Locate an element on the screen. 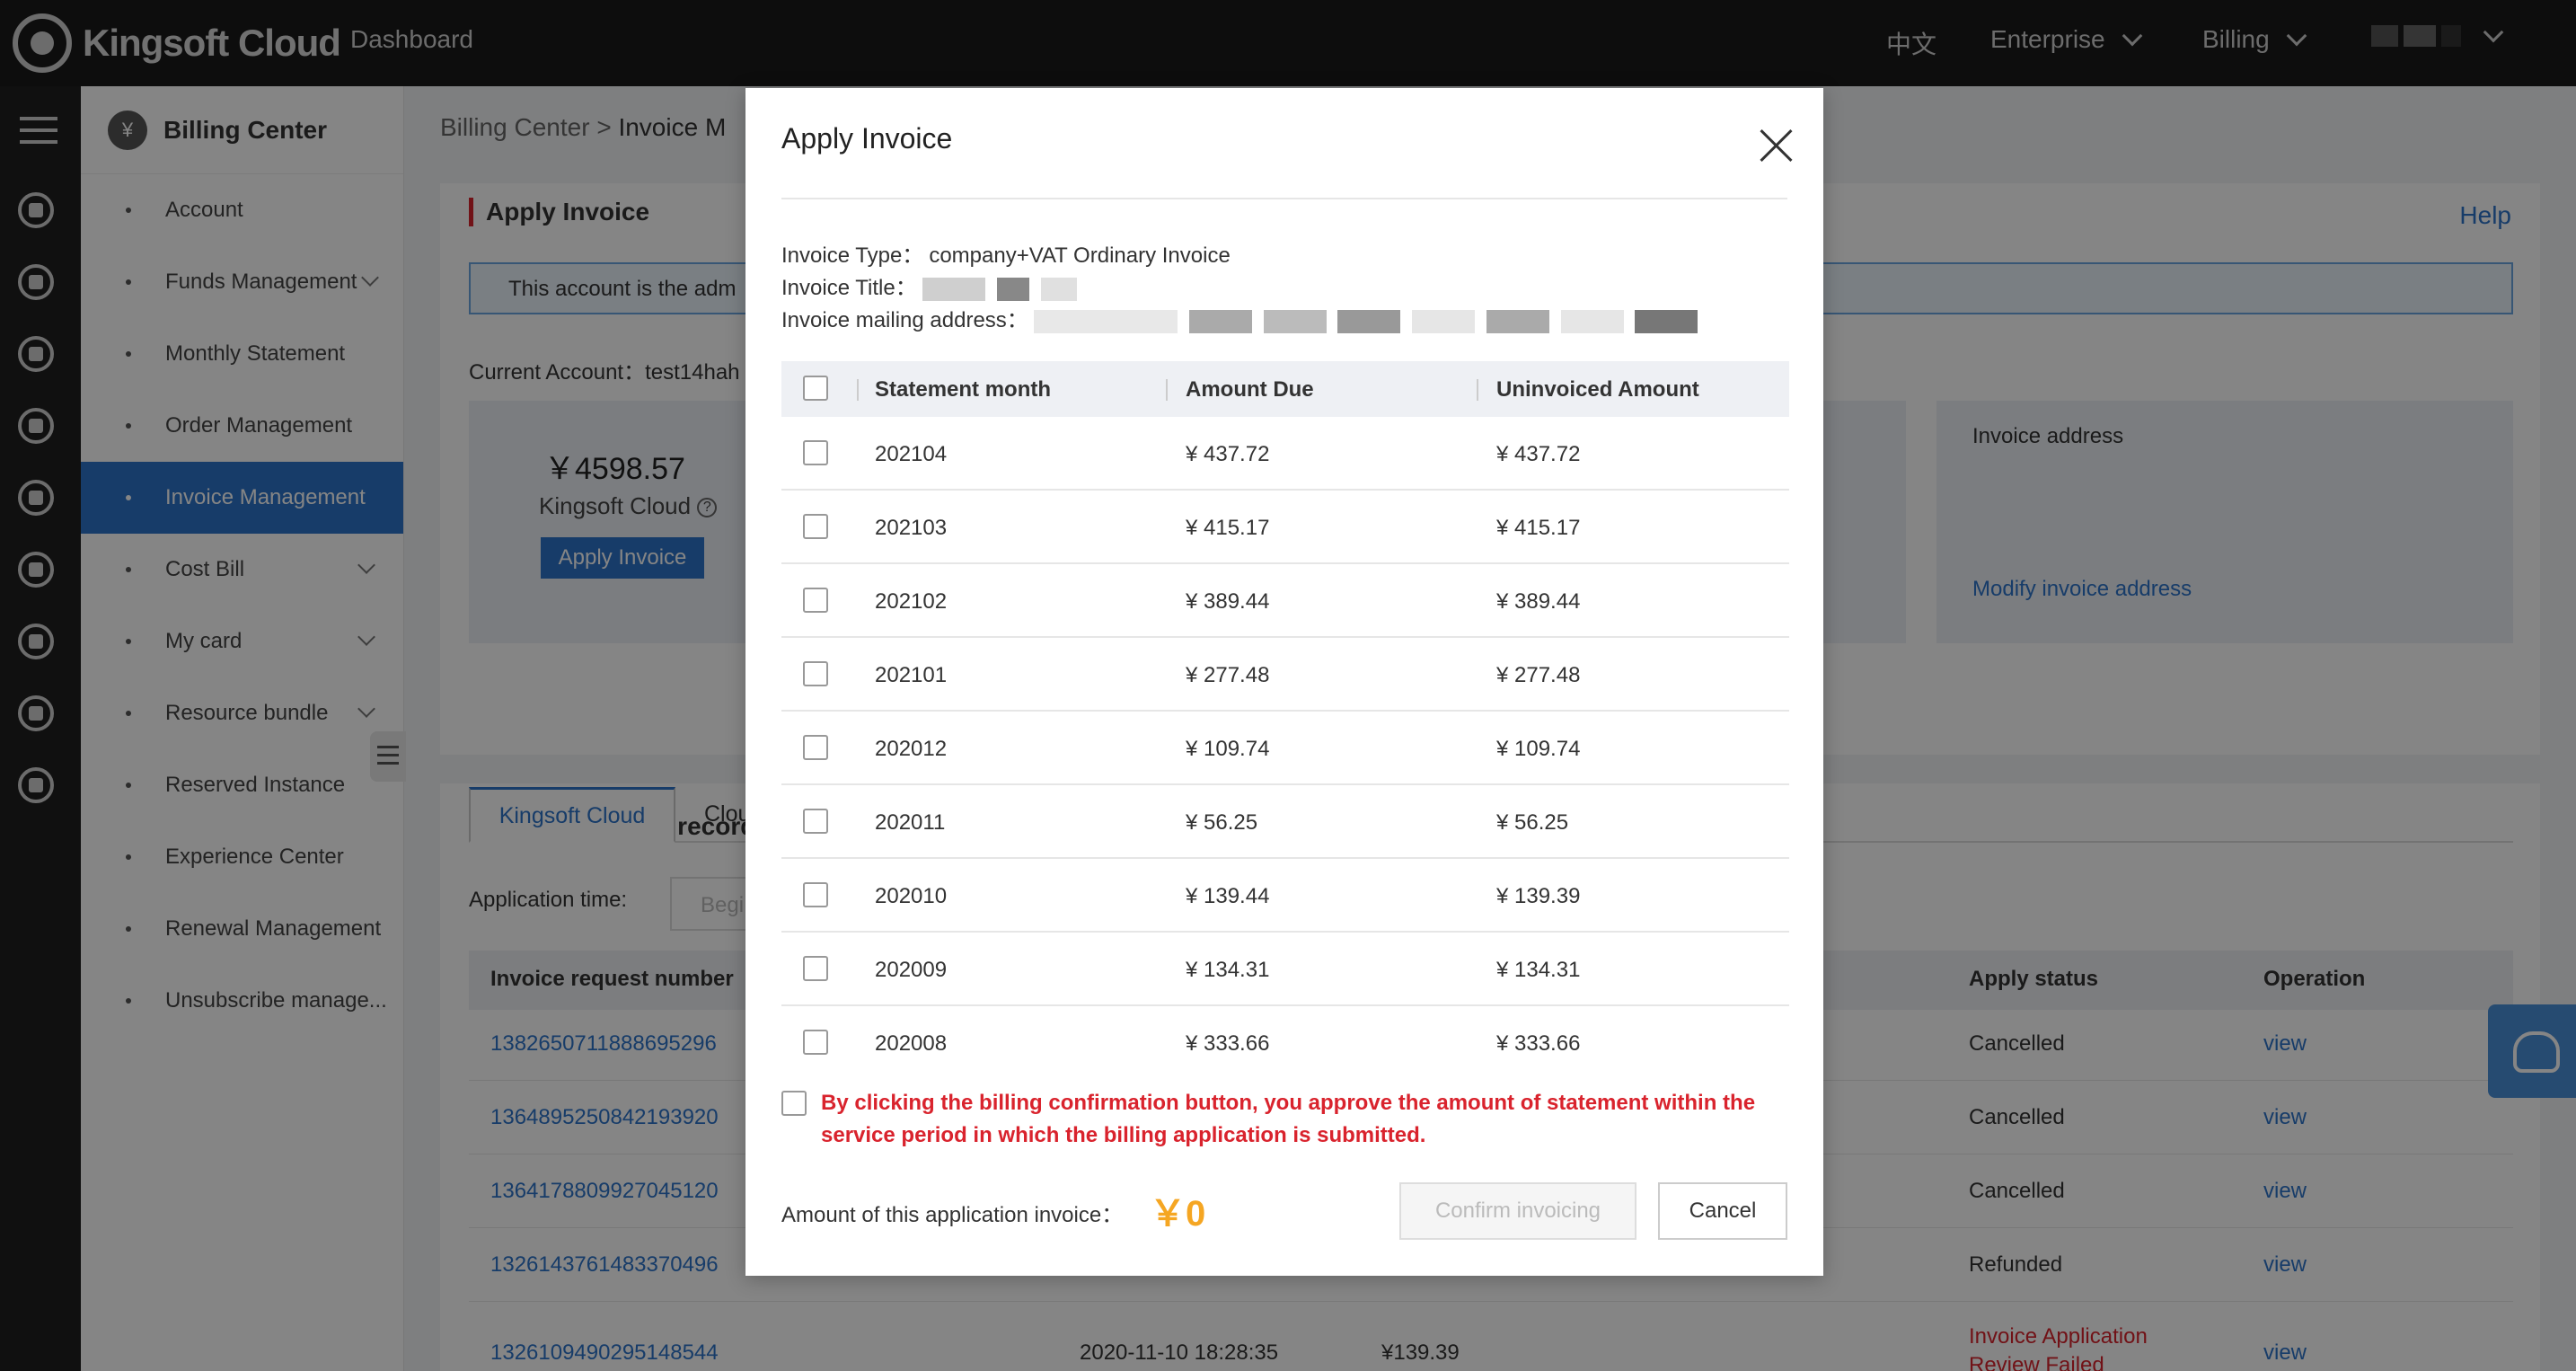 This screenshot has width=2576, height=1371. select-all-checkbox is located at coordinates (815, 388).